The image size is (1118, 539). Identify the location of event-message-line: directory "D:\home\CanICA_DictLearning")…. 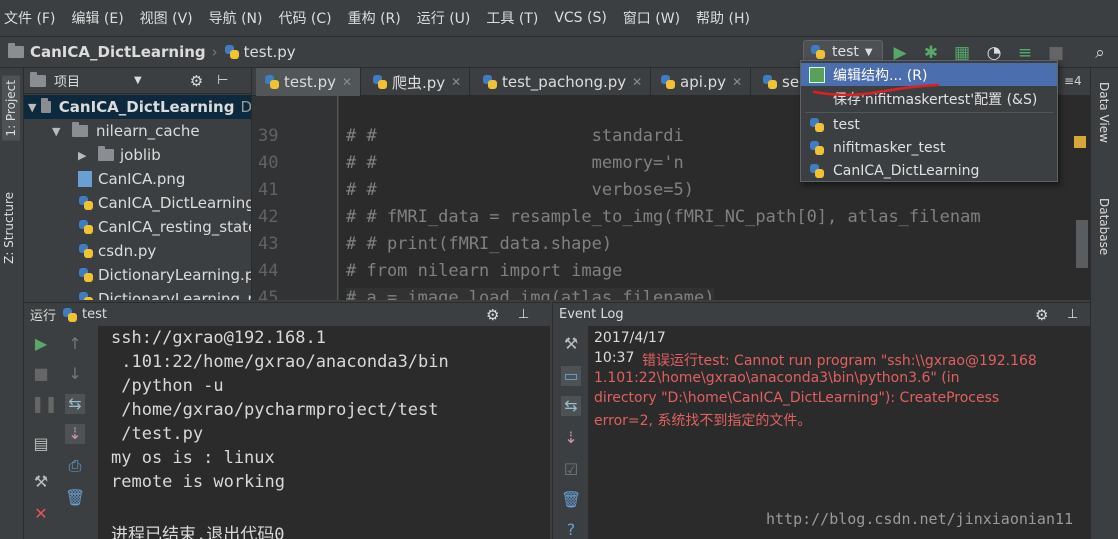
(796, 398).